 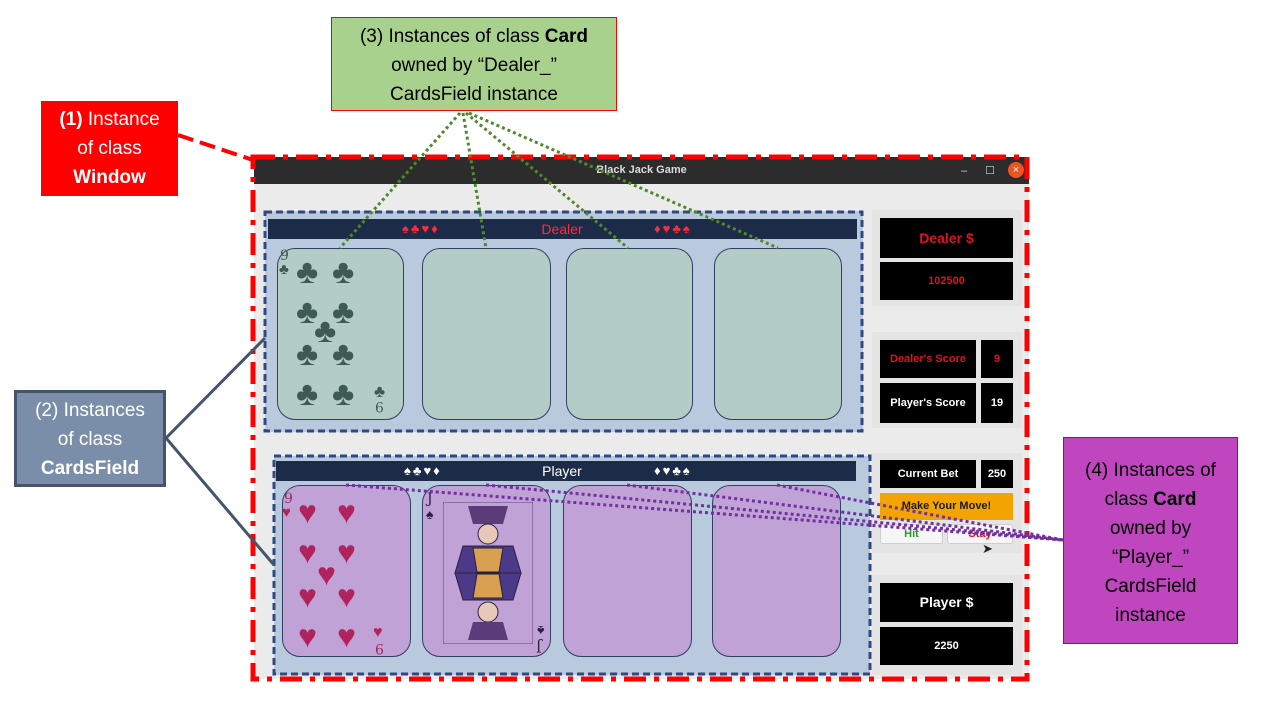 What do you see at coordinates (1150, 586) in the screenshot?
I see `c4-text5: CardsField` at bounding box center [1150, 586].